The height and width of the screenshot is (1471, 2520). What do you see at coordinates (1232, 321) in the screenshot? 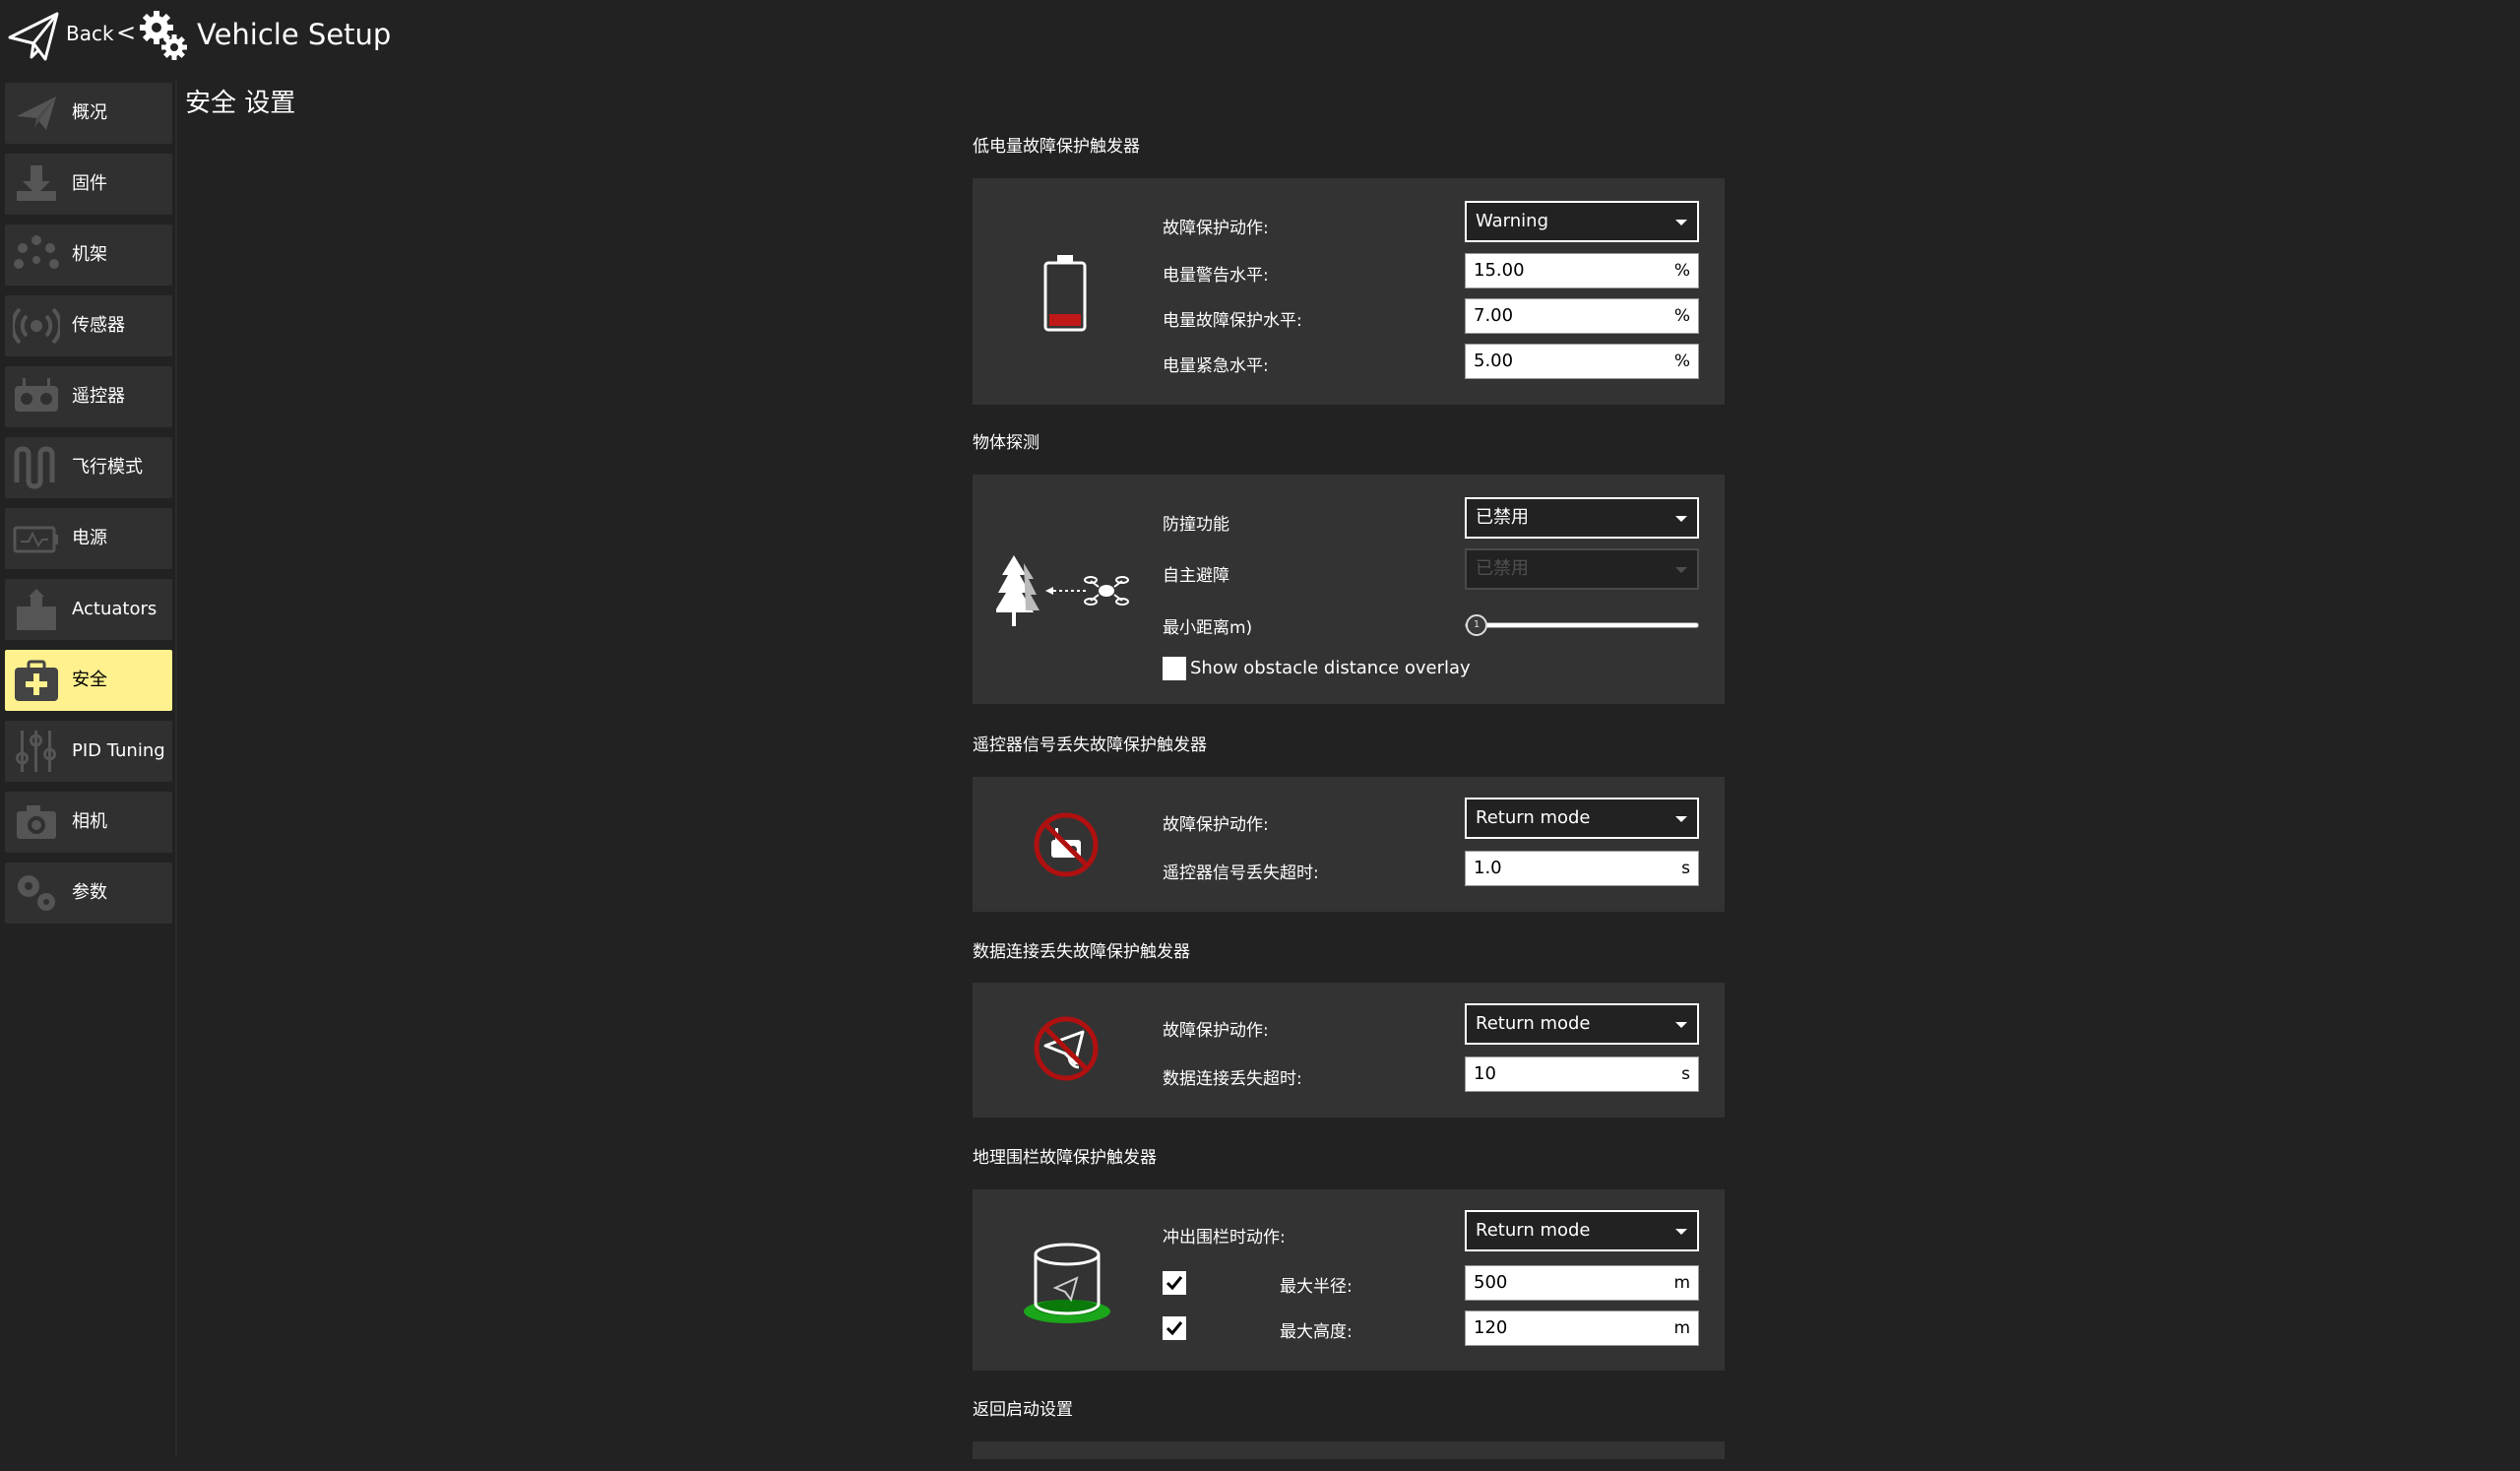
I see `battery-failsafe-level-label: 电量故障保护水平:` at bounding box center [1232, 321].